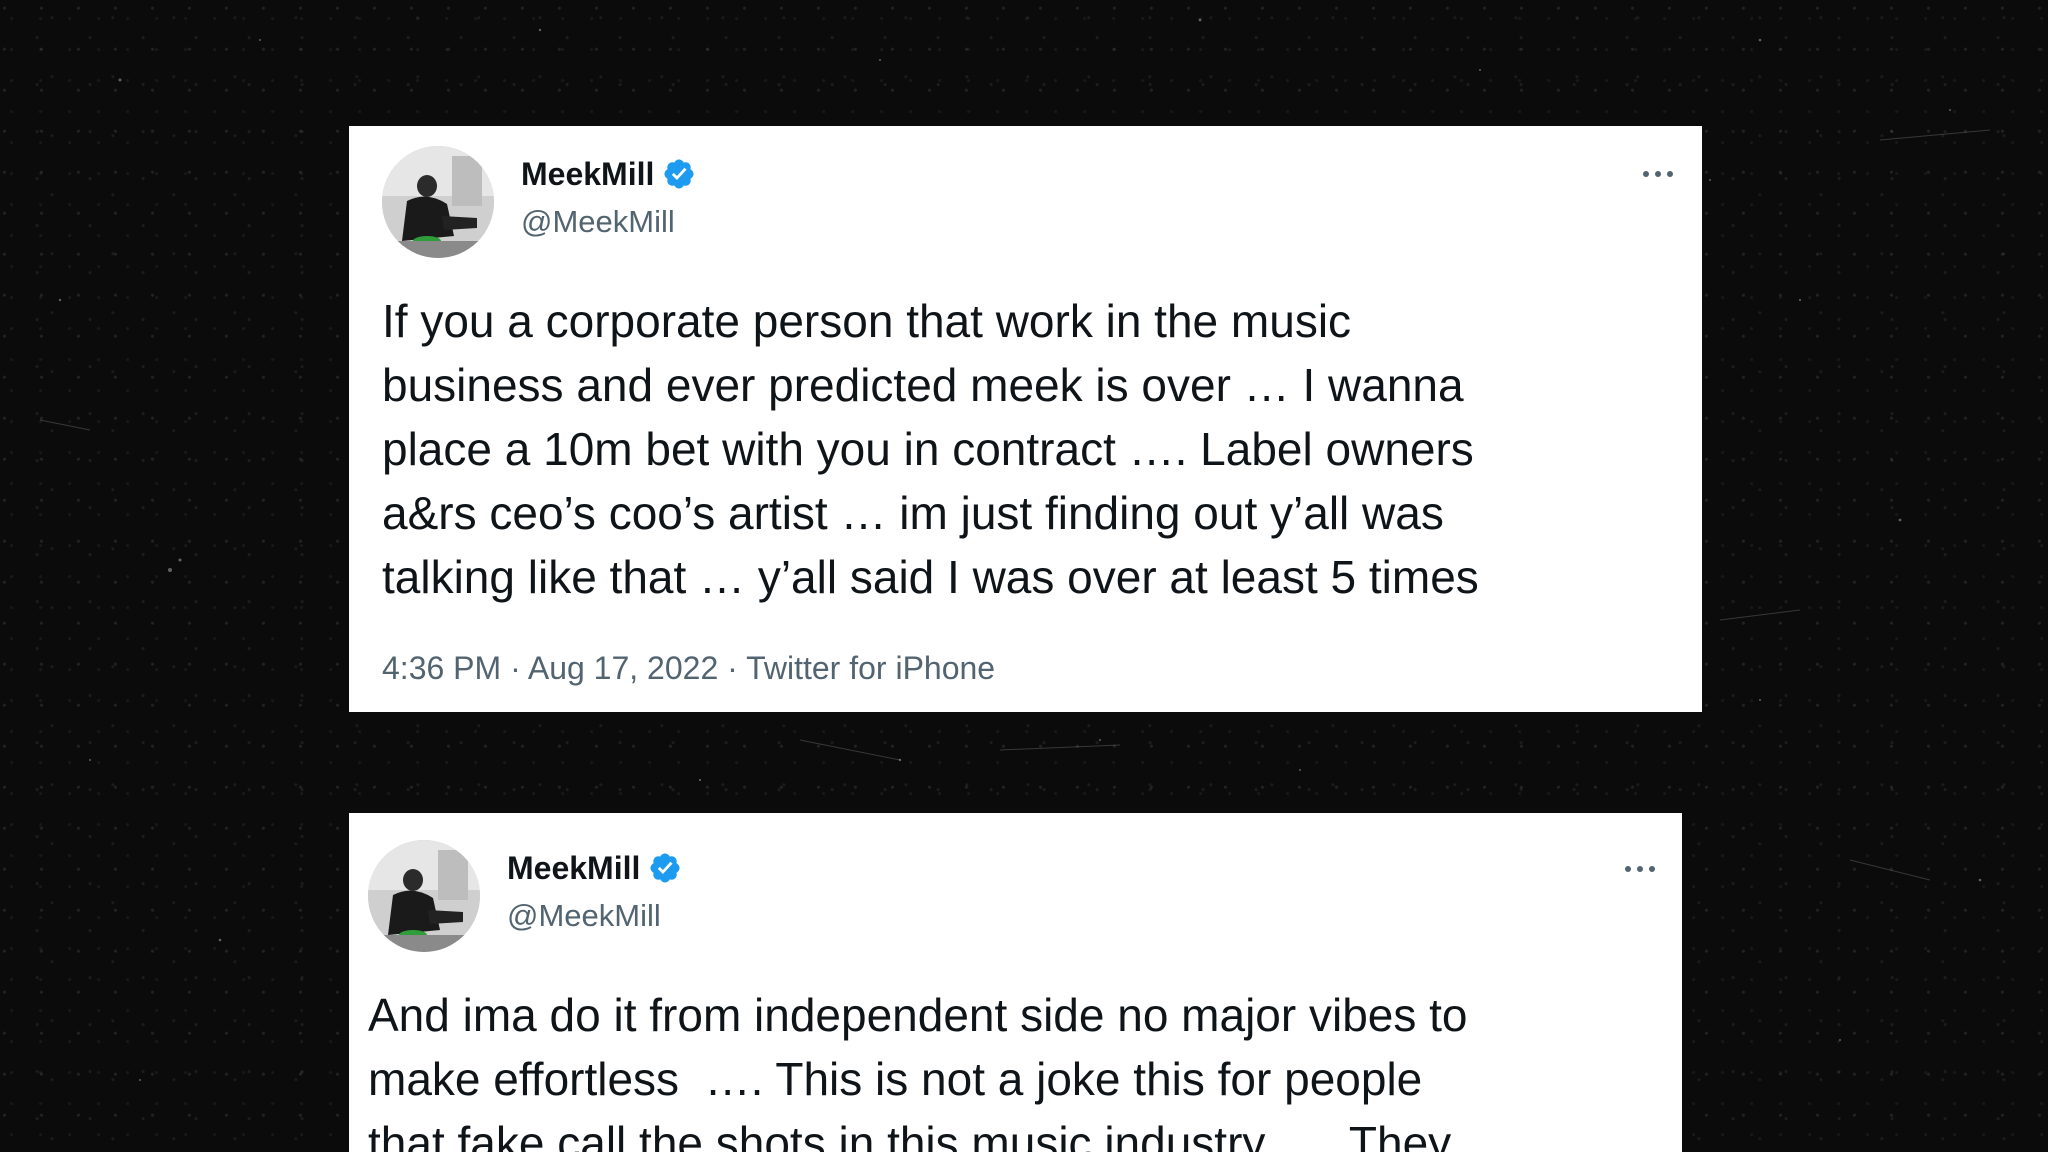 This screenshot has width=2048, height=1152. I want to click on tweet-date: Aug 17, 2022, so click(623, 668).